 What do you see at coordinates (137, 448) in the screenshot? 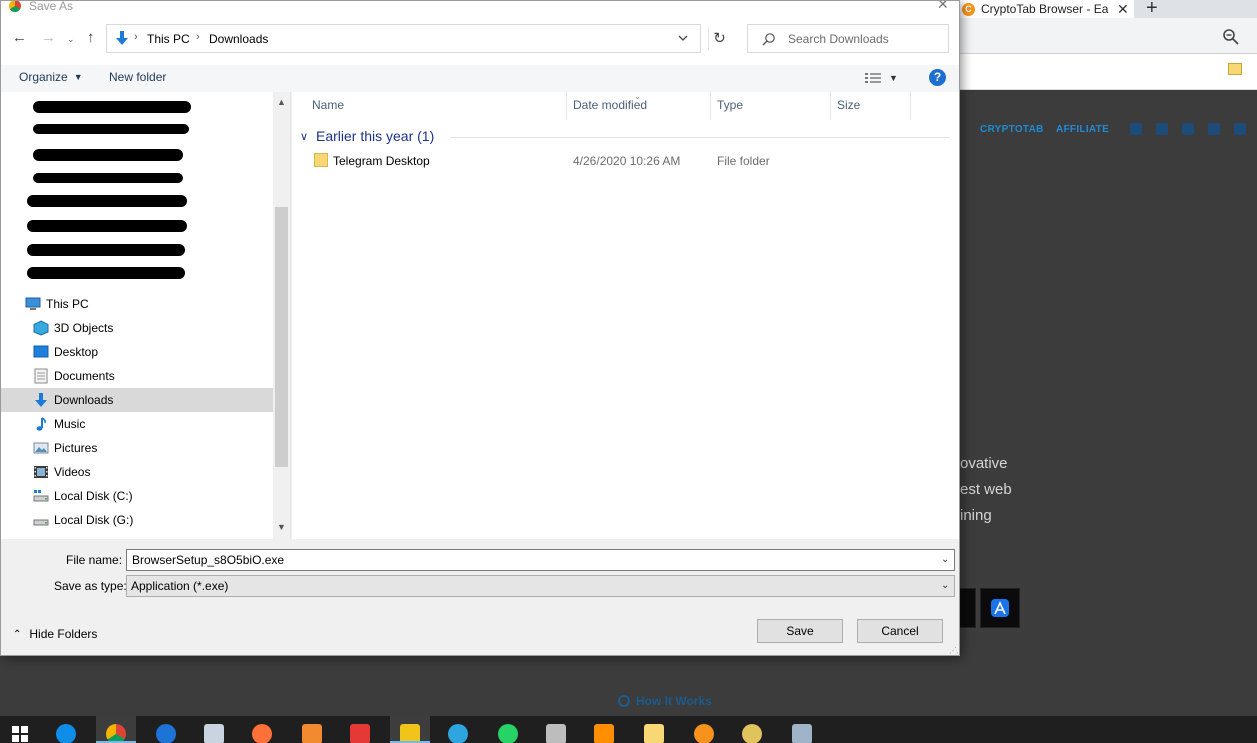
I see `nav-item-pictures: Pictures` at bounding box center [137, 448].